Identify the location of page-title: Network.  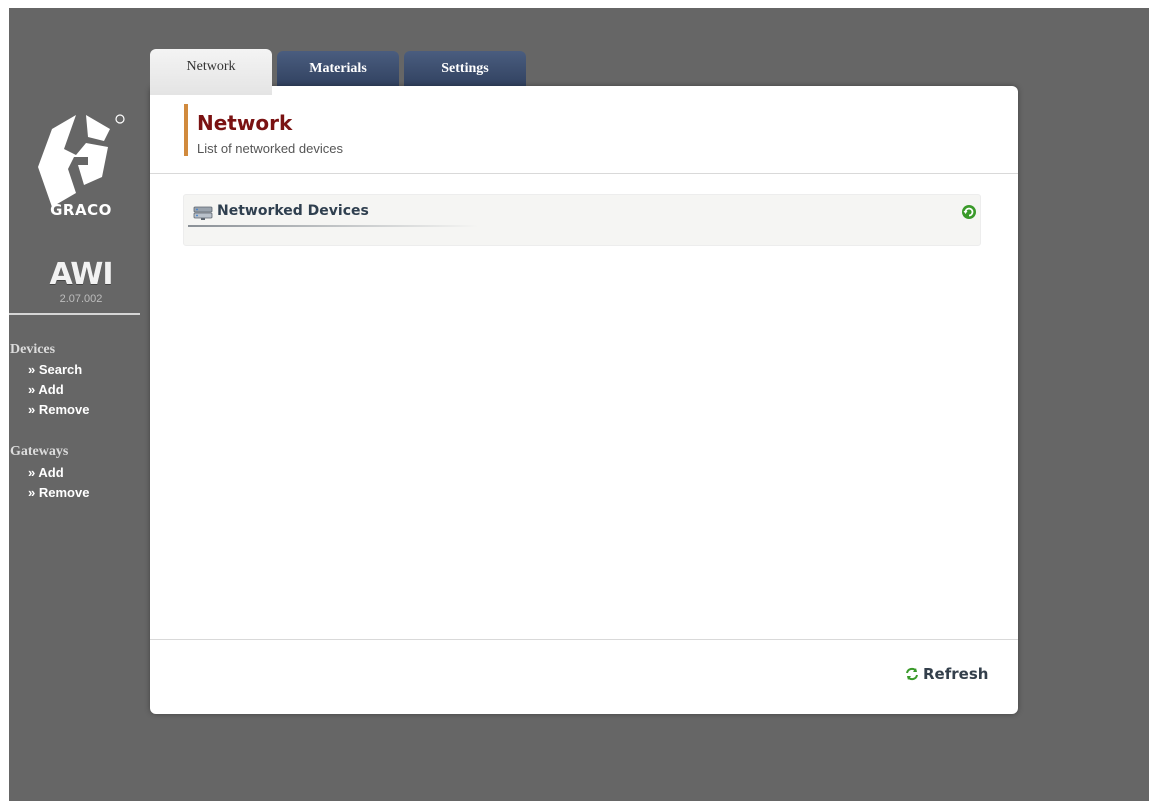
(245, 123).